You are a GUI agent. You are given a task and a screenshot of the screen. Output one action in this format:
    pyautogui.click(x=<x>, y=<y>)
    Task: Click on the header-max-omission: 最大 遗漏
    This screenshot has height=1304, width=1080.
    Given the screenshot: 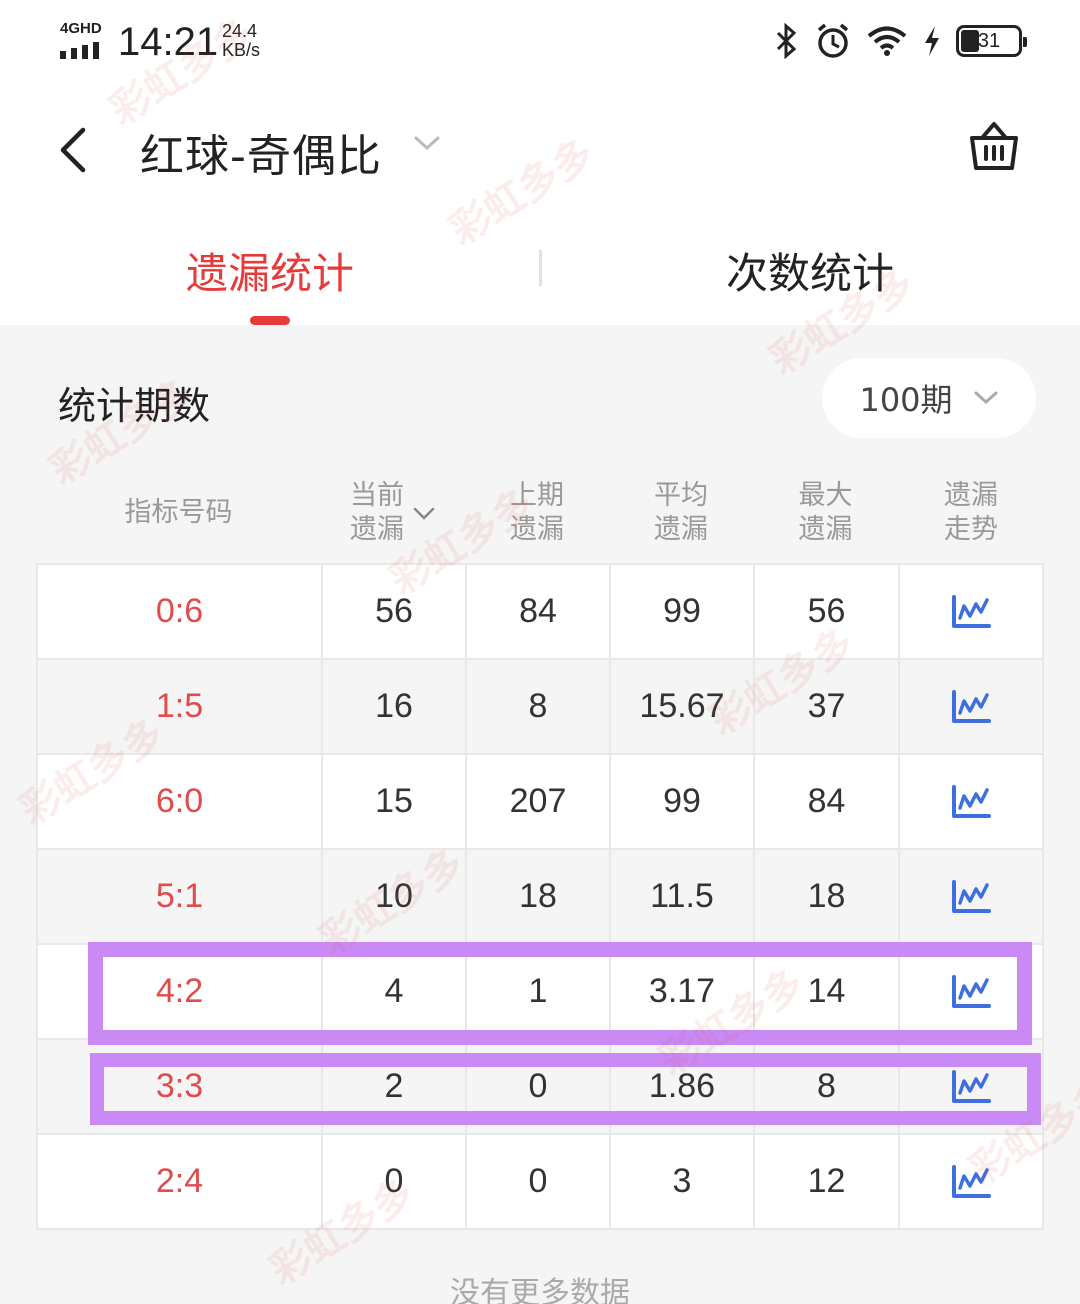 What is the action you would take?
    pyautogui.click(x=825, y=512)
    